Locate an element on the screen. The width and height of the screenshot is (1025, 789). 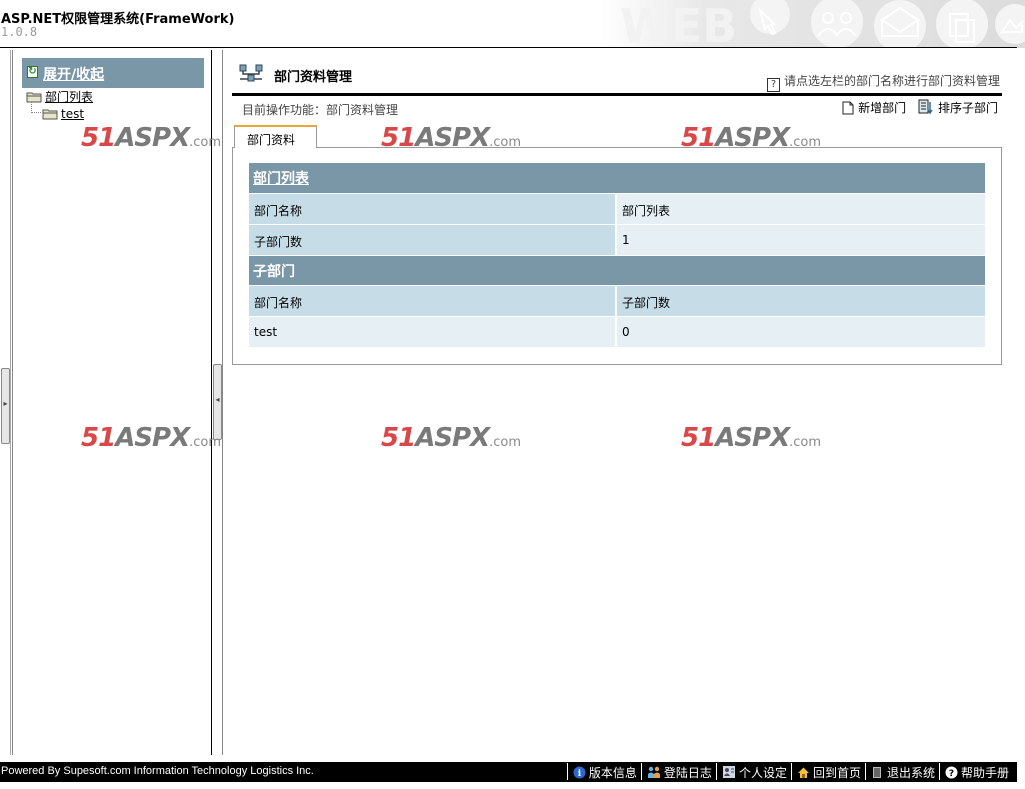
help-hint: ? 请点选左栏的部门名称进行部门资料管理 is located at coordinates (883, 82).